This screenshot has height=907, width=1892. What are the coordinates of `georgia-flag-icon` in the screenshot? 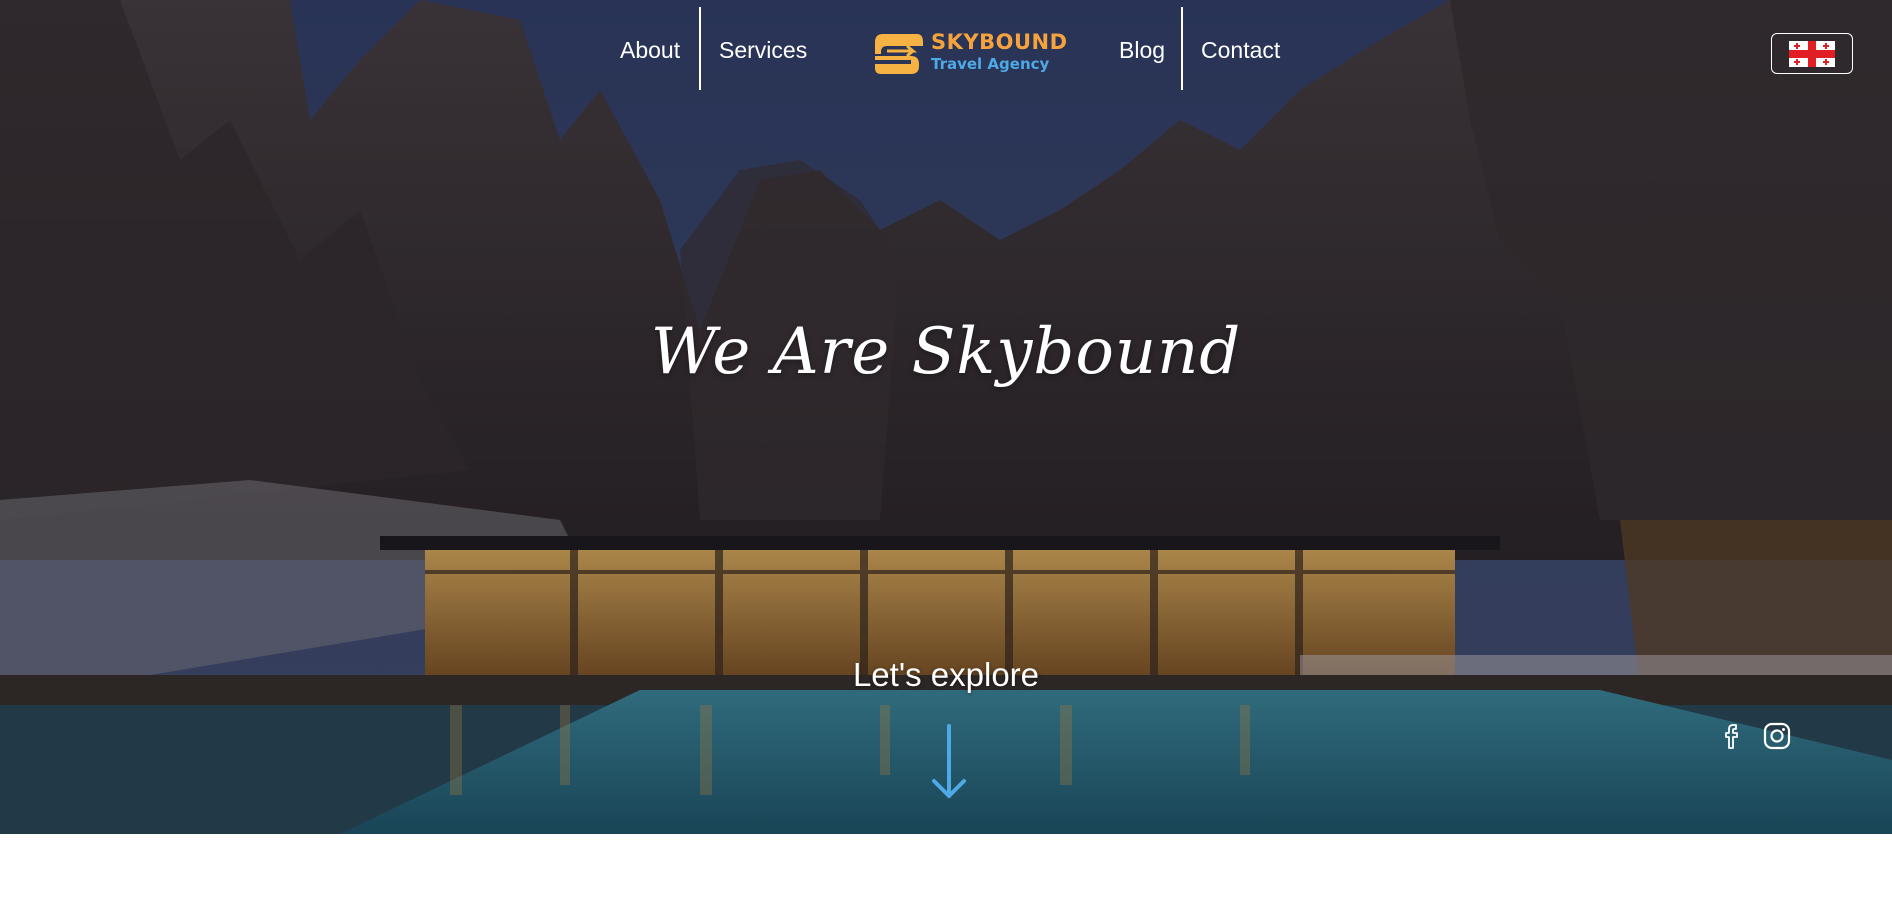 It's located at (1812, 53).